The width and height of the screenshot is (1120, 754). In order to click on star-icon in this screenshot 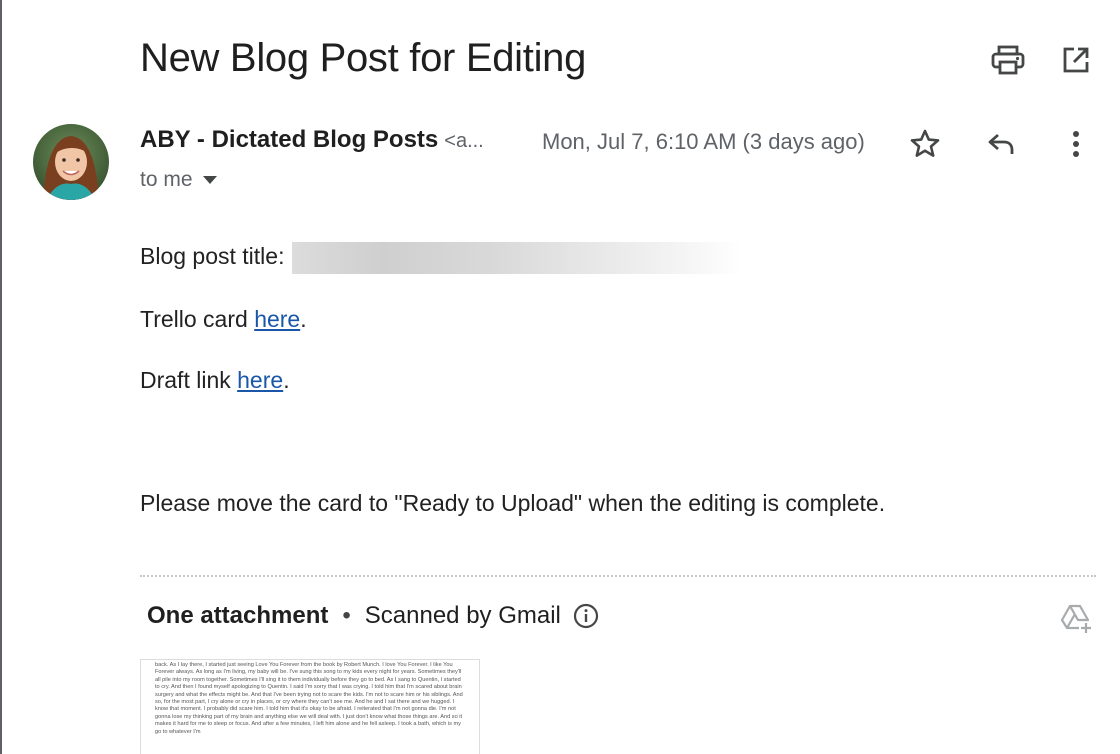, I will do `click(925, 143)`.